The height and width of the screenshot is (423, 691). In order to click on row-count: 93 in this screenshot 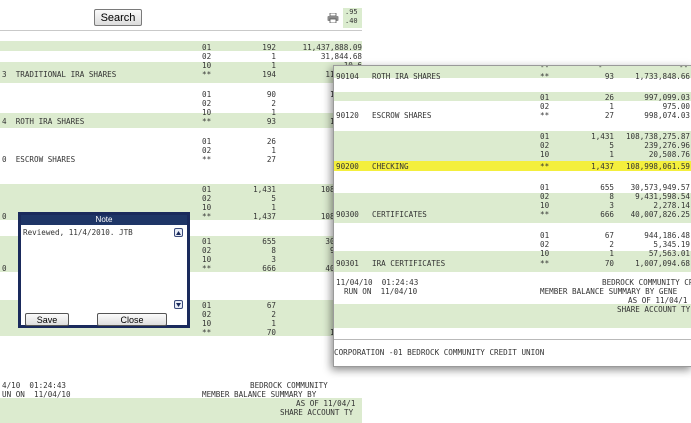, I will do `click(271, 121)`.